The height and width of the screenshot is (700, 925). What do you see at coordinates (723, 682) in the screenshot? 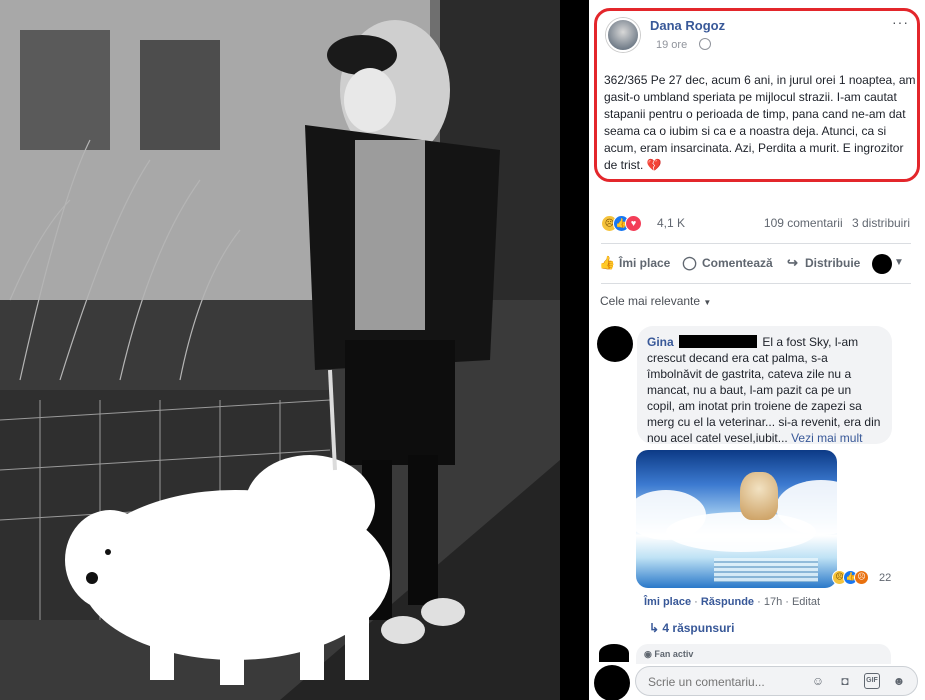
I see `comment-input` at bounding box center [723, 682].